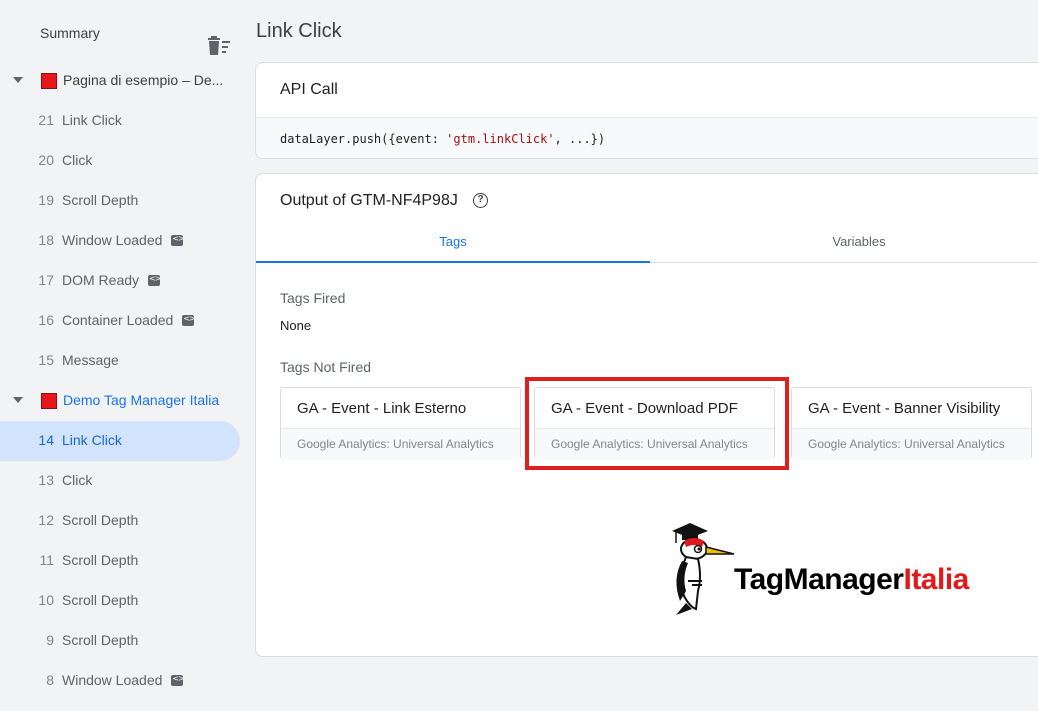  I want to click on help-icon: ?, so click(480, 200).